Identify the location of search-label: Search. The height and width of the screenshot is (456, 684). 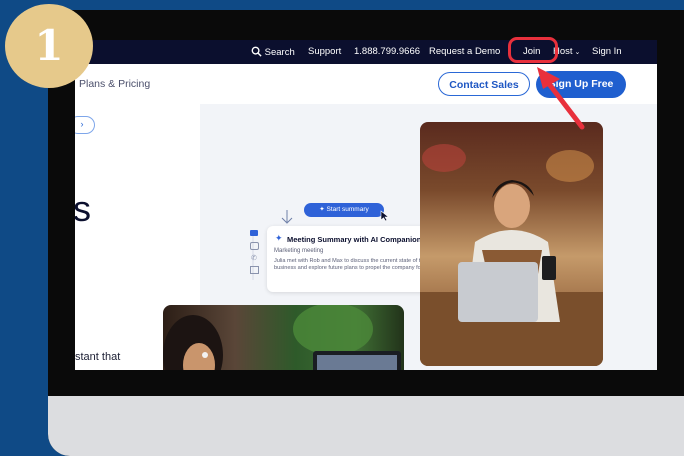
(279, 52).